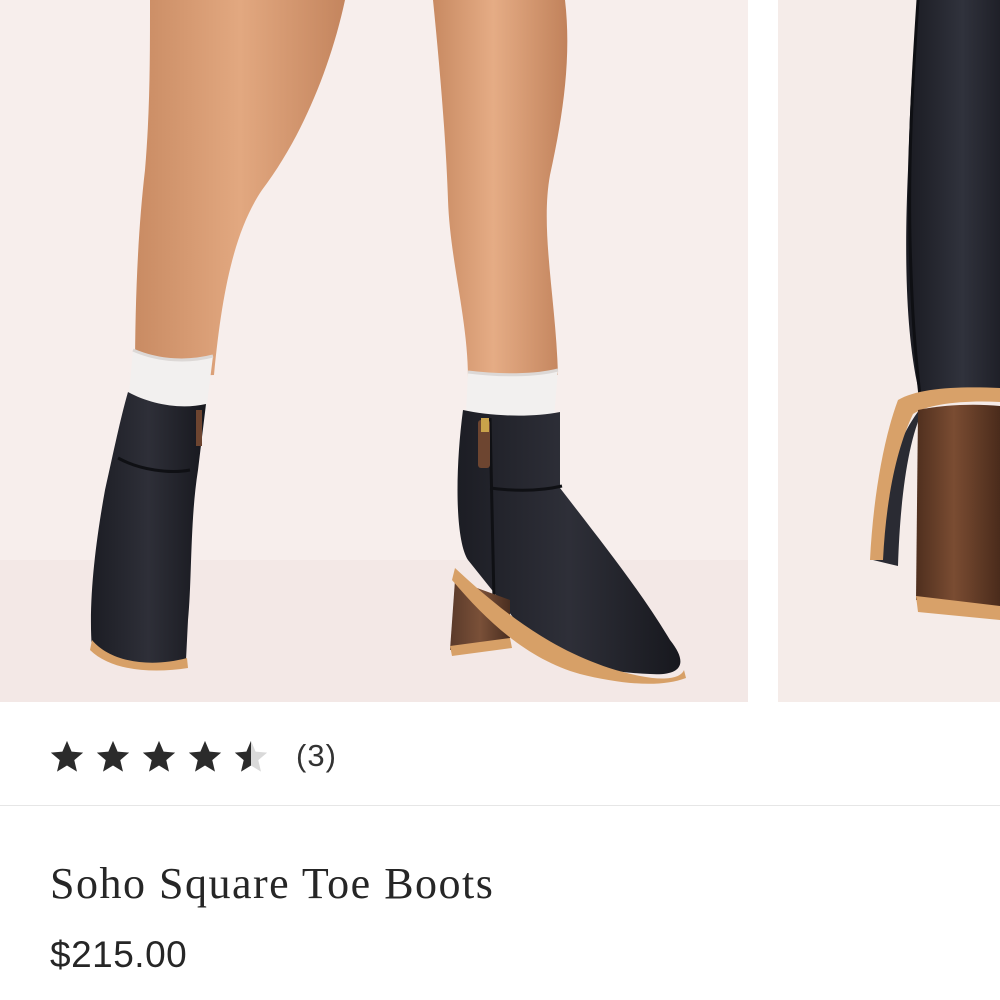  I want to click on half-star-icon, so click(251, 756).